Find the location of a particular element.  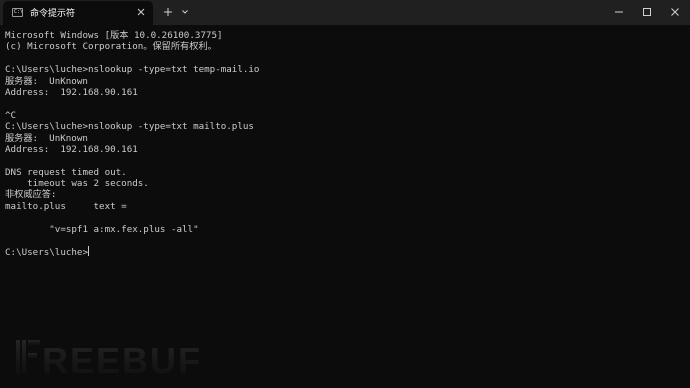

chevron-down-icon is located at coordinates (185, 12).